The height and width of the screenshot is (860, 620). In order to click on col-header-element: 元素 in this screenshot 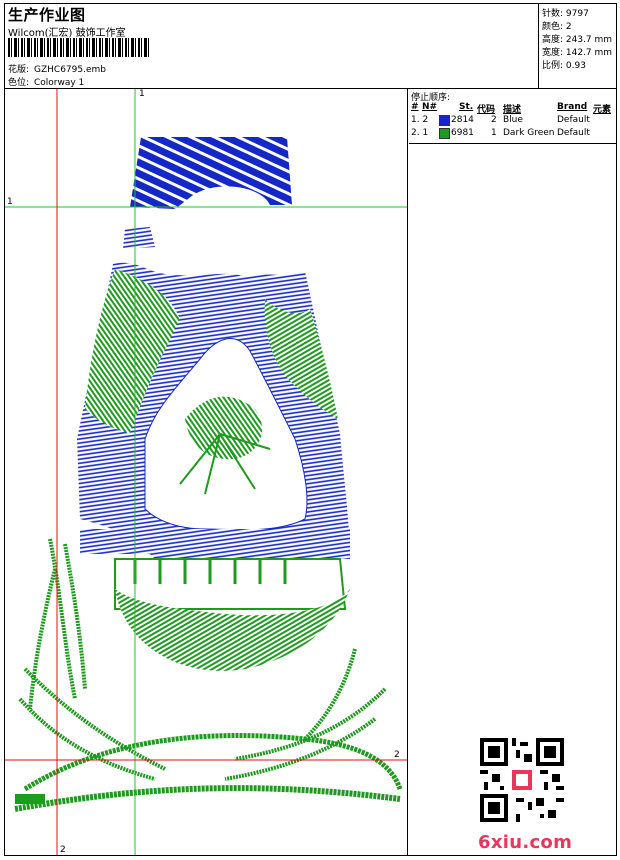, I will do `click(602, 110)`.